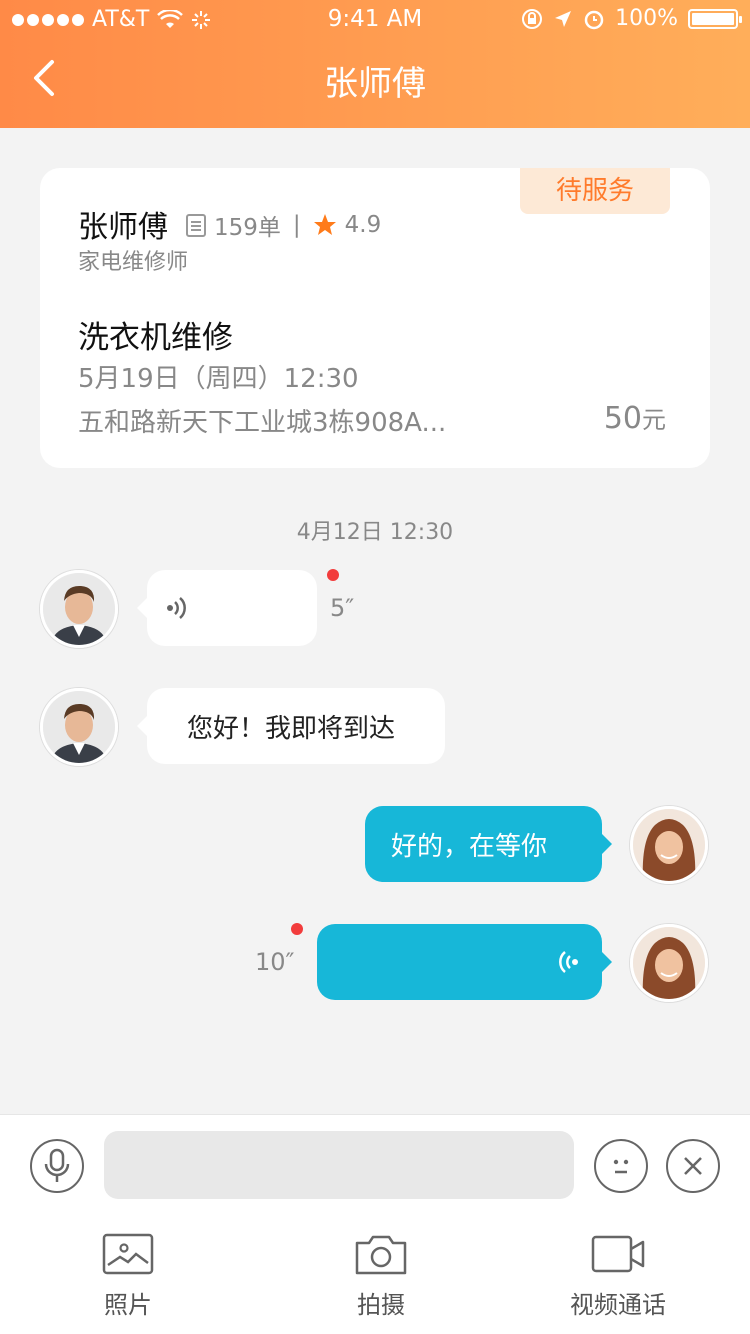  What do you see at coordinates (128, 1254) in the screenshot?
I see `photo-icon` at bounding box center [128, 1254].